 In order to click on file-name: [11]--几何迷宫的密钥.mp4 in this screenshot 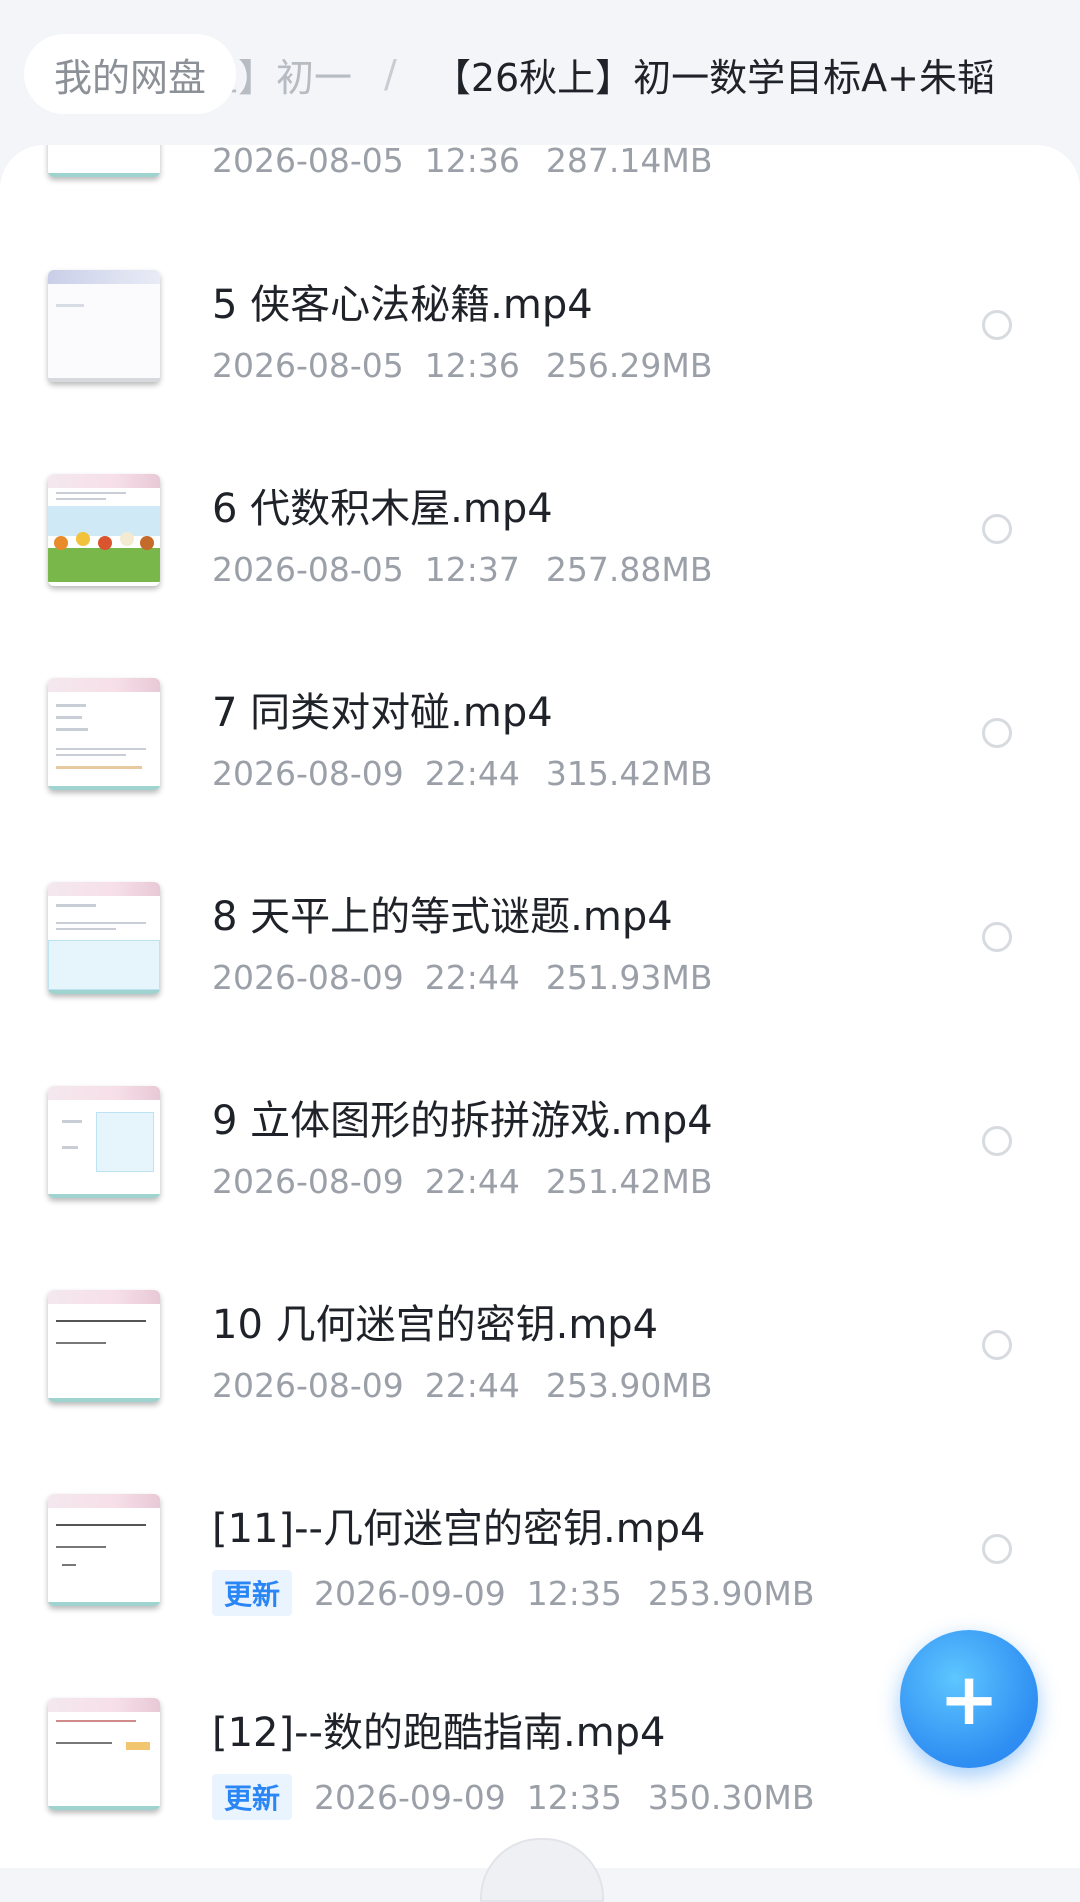, I will do `click(459, 1529)`.